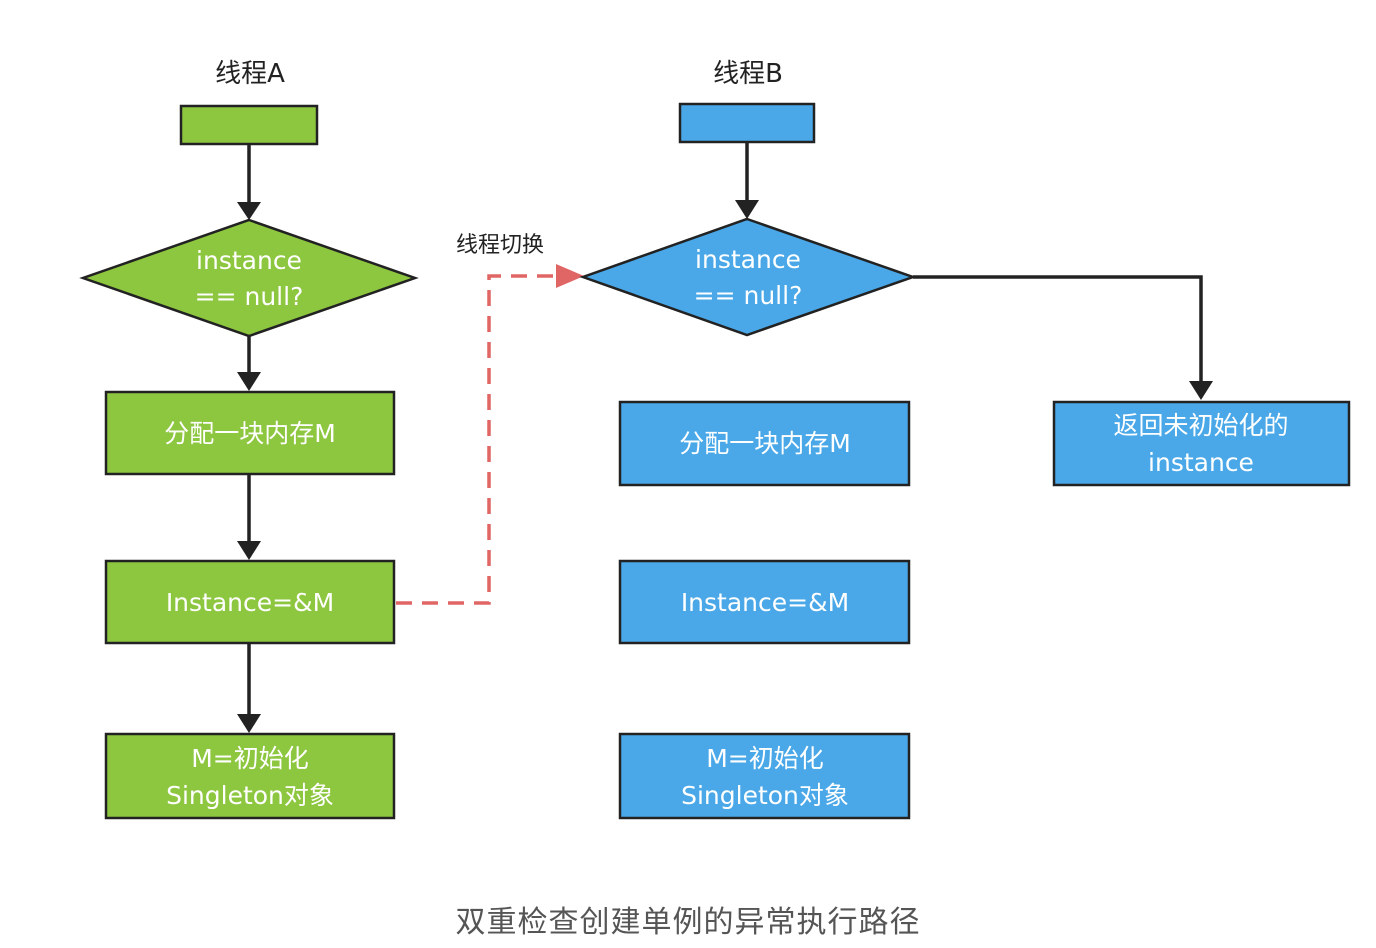  What do you see at coordinates (570, 276) in the screenshot?
I see `thread-switch-arrowhead` at bounding box center [570, 276].